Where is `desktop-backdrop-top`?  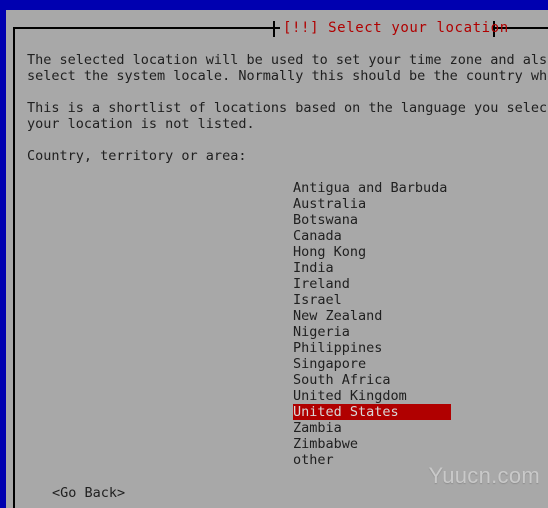 desktop-backdrop-top is located at coordinates (274, 5).